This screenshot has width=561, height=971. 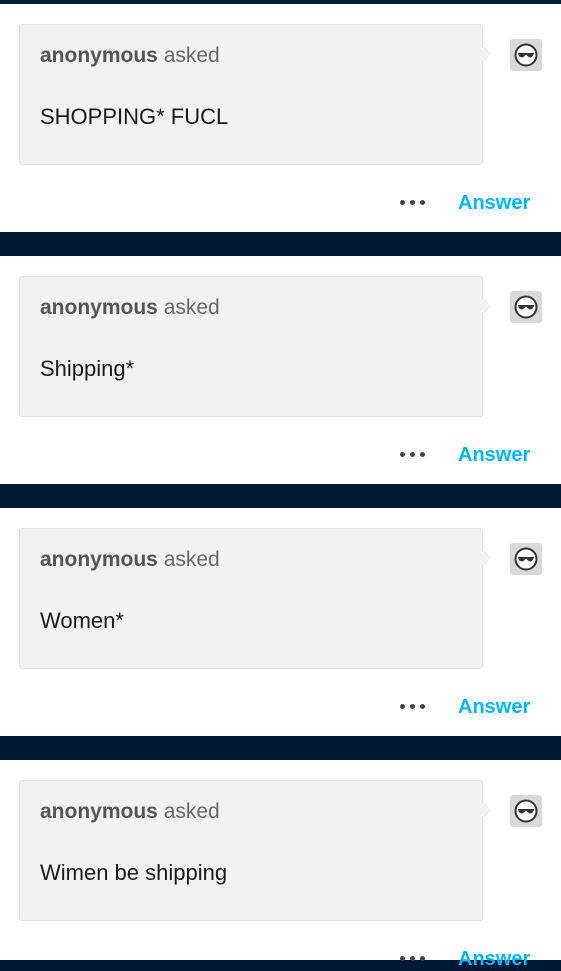 What do you see at coordinates (134, 116) in the screenshot?
I see `question-text: SHOPPING* FUCL` at bounding box center [134, 116].